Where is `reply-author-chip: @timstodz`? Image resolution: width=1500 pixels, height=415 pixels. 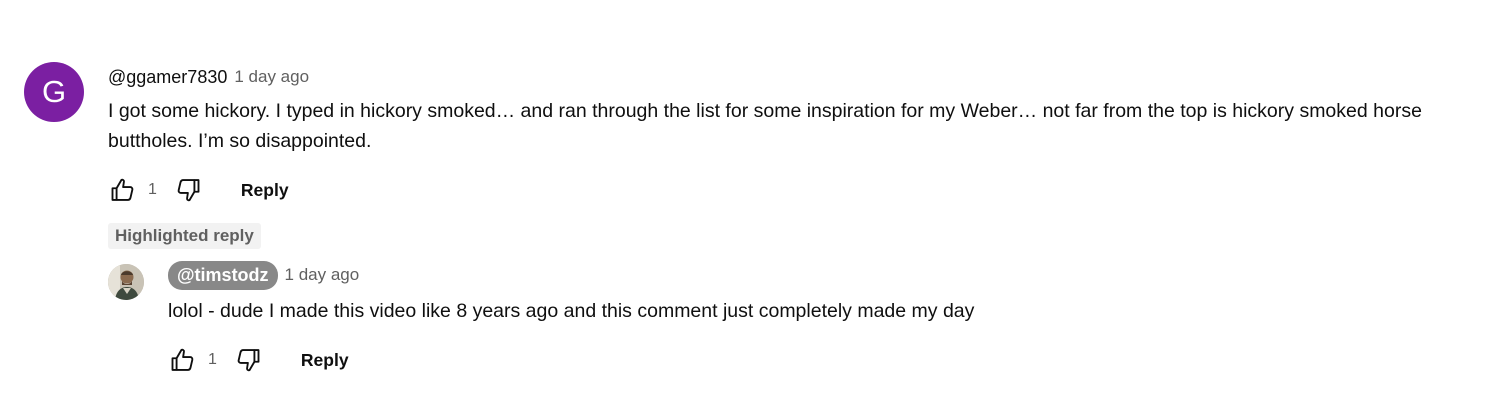
reply-author-chip: @timstodz is located at coordinates (223, 275).